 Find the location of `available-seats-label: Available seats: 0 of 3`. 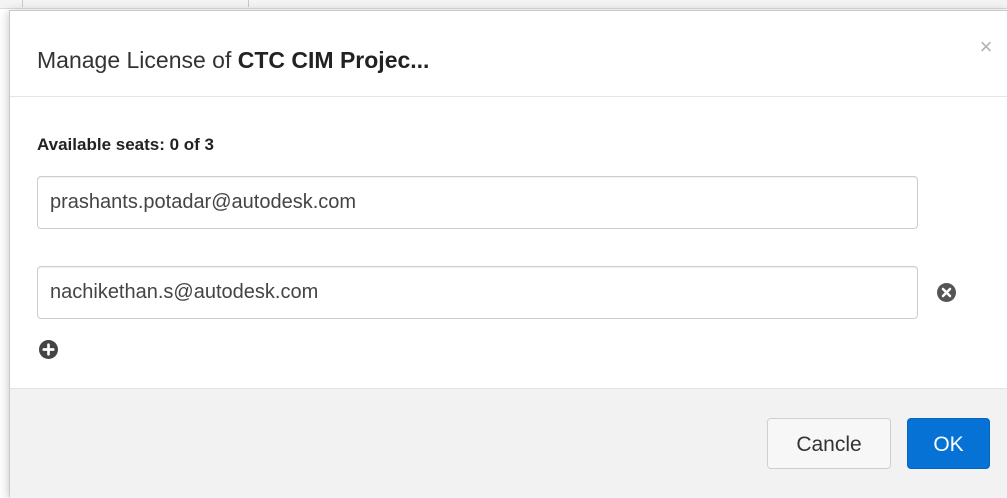

available-seats-label: Available seats: 0 of 3 is located at coordinates (126, 144).